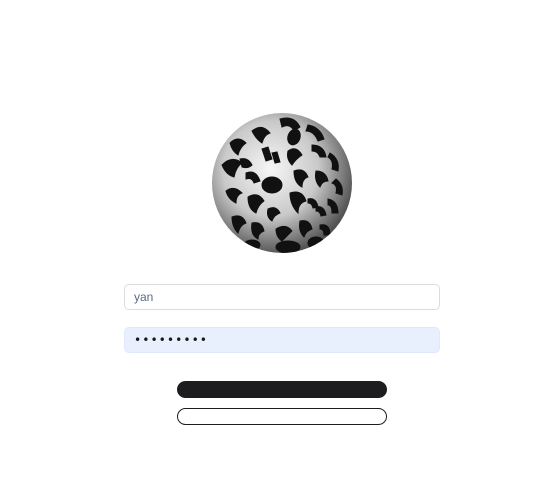  I want to click on secondary-button, so click(282, 416).